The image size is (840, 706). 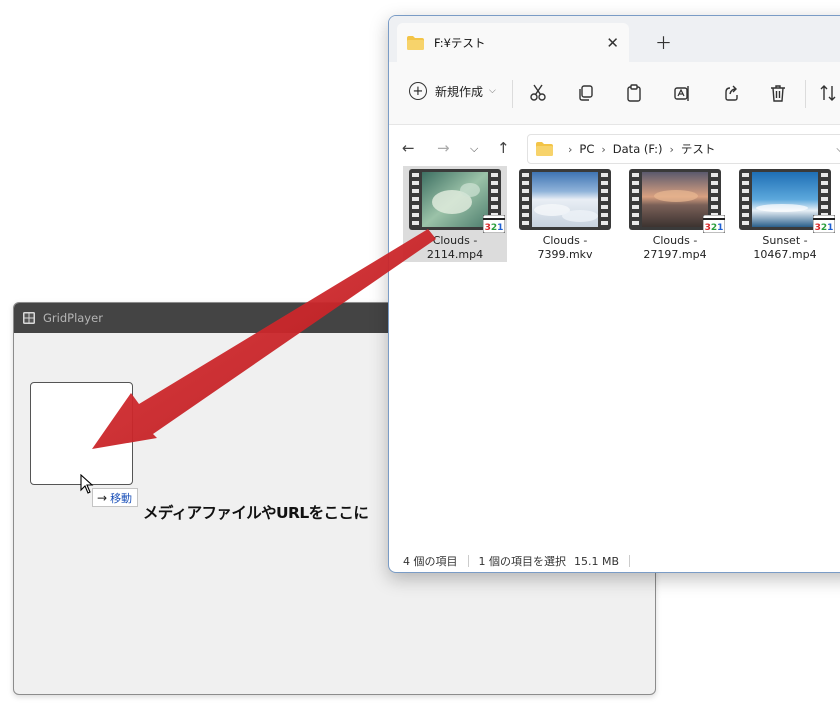 I want to click on close-tab-icon: ✕, so click(x=612, y=43).